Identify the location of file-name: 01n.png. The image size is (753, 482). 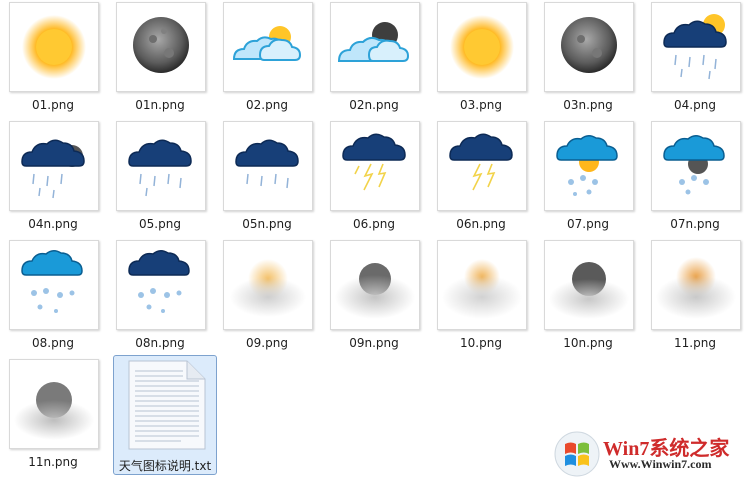
(160, 105).